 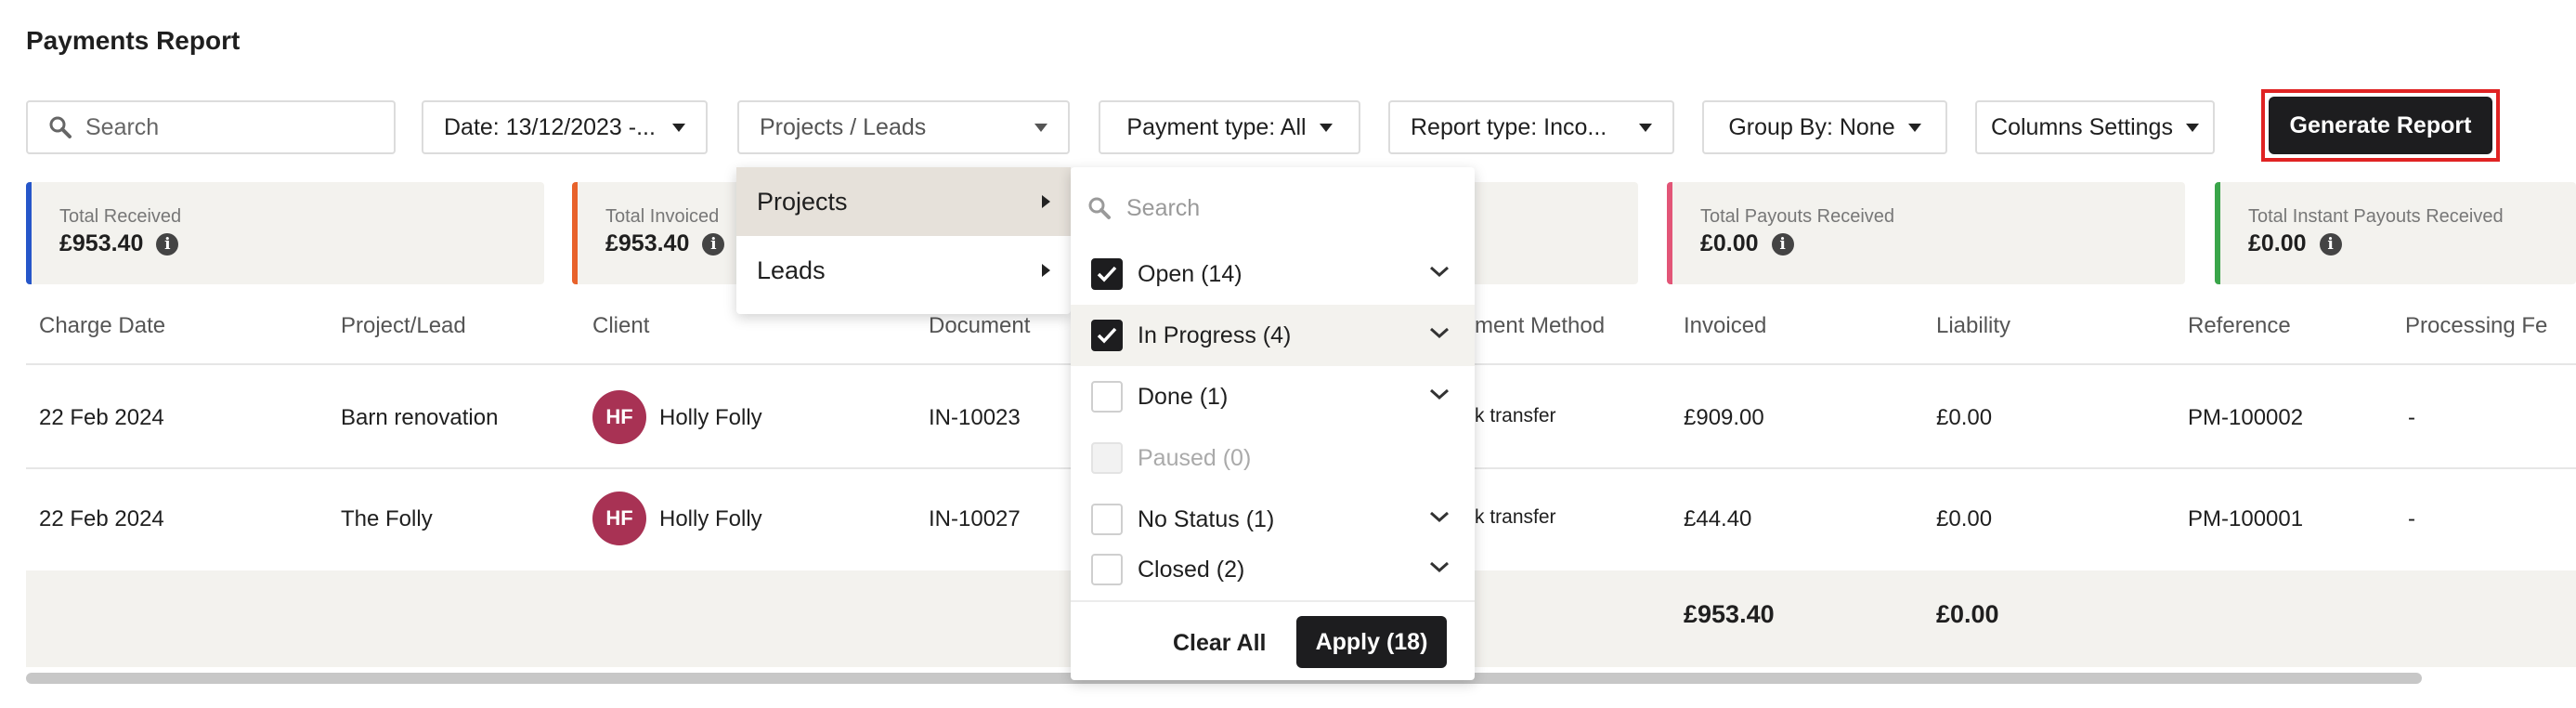 I want to click on panel-search-input: Search, so click(x=1273, y=208).